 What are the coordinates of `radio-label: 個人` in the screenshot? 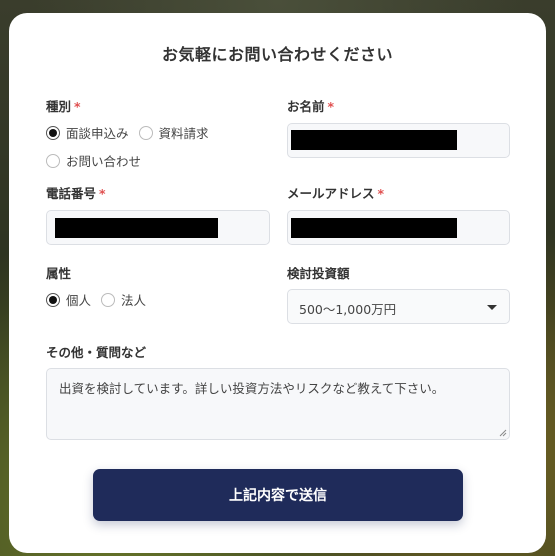 It's located at (79, 300).